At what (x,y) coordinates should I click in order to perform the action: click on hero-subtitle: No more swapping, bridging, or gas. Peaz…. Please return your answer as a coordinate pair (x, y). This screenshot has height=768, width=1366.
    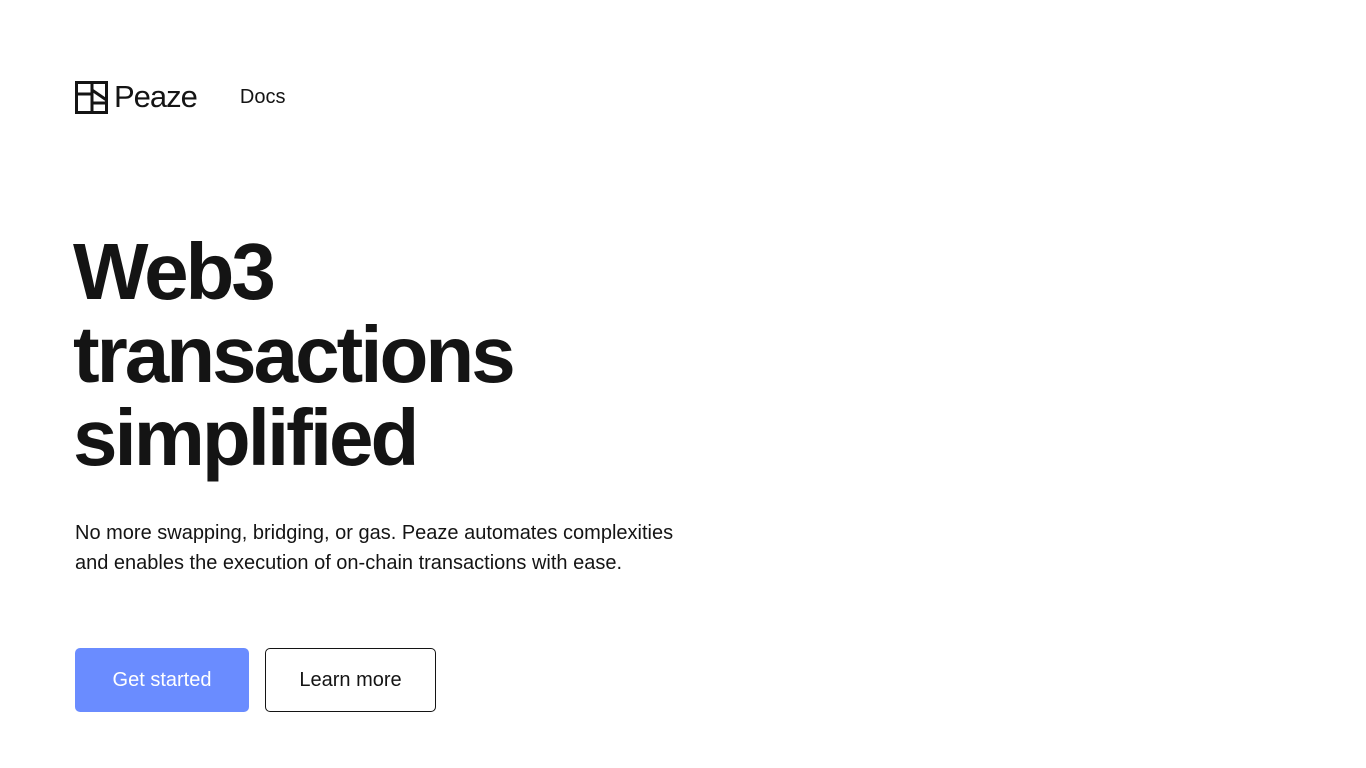
    Looking at the image, I should click on (374, 548).